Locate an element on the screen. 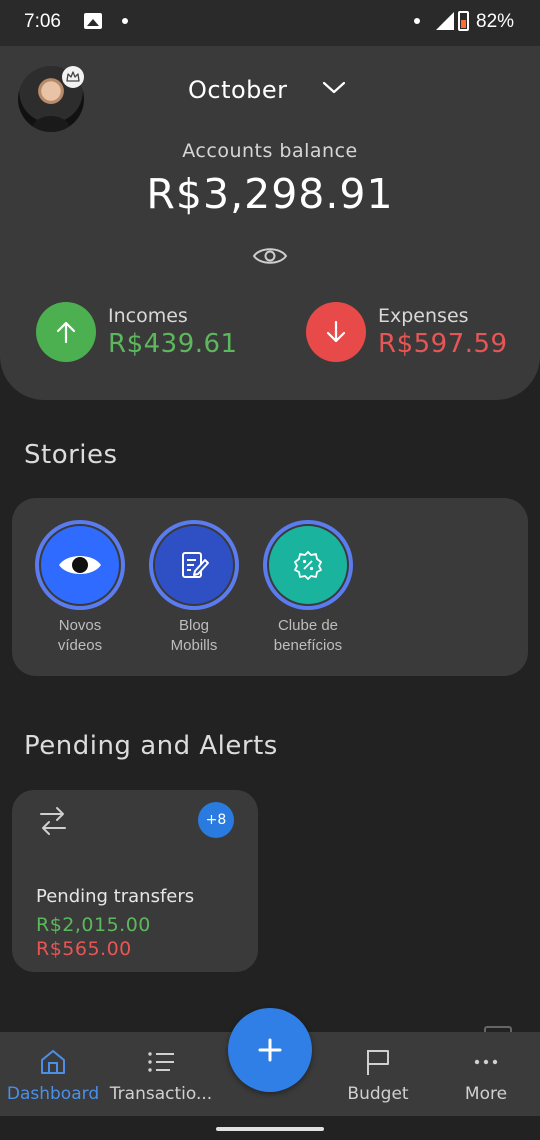  story-novos-videos: Novos vídeos is located at coordinates (80, 588).